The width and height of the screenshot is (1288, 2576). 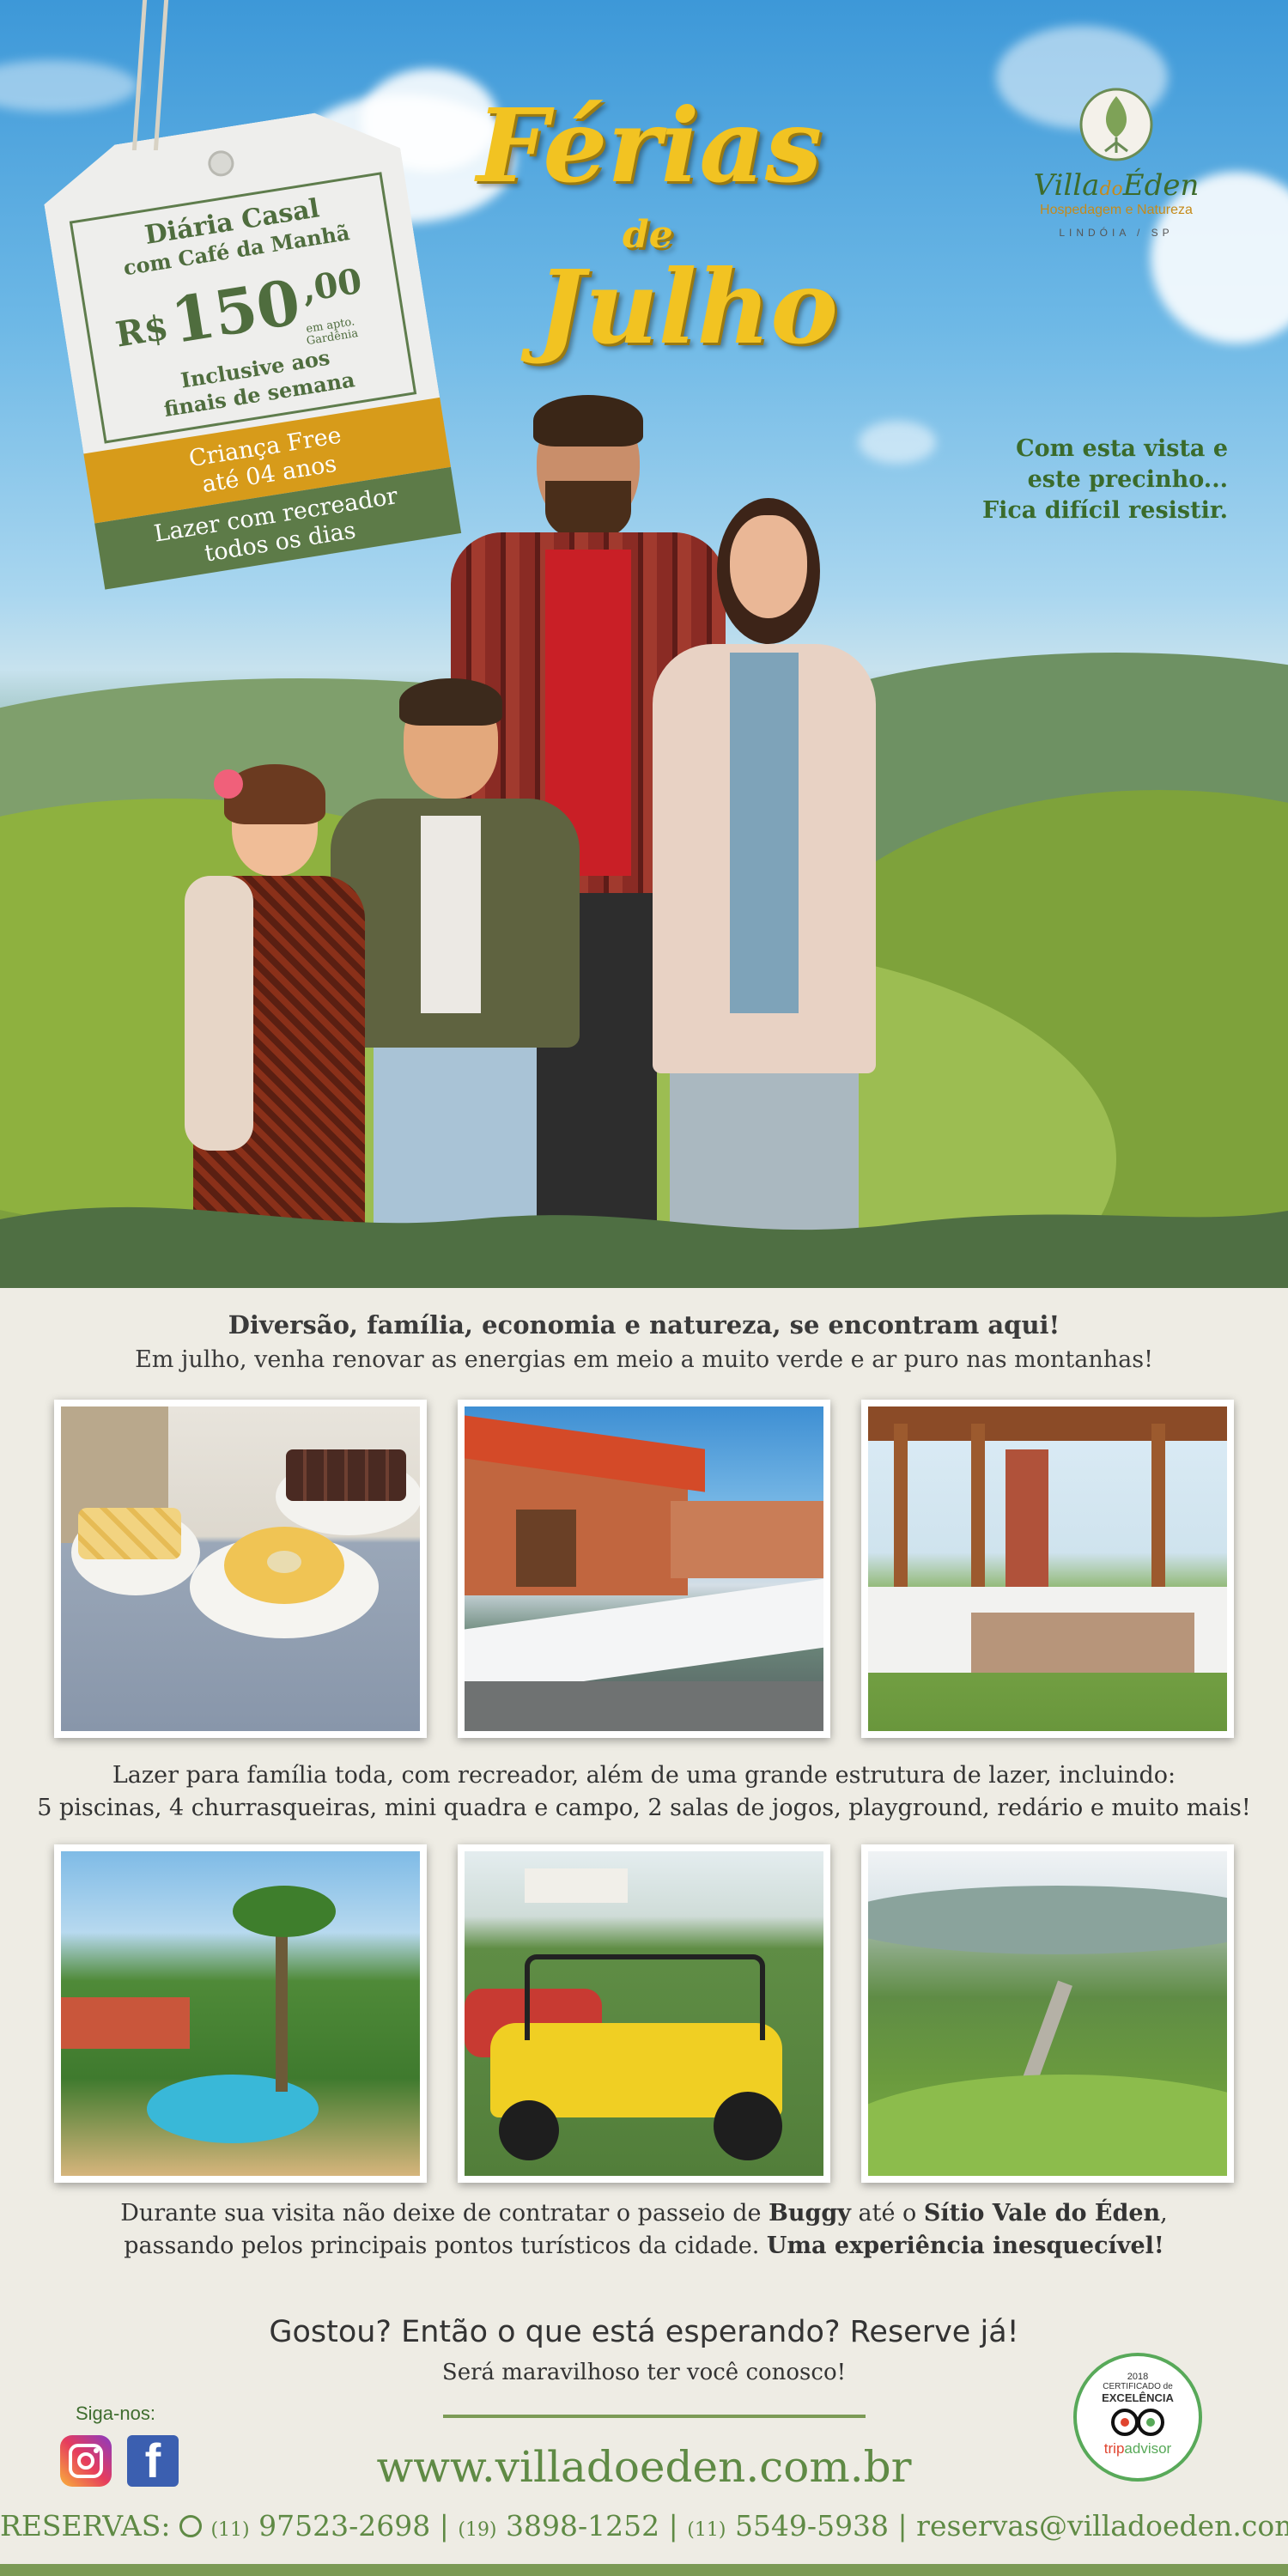 What do you see at coordinates (1102, 2526) in the screenshot?
I see `reservations-email: reservas@villadoeden.com.br` at bounding box center [1102, 2526].